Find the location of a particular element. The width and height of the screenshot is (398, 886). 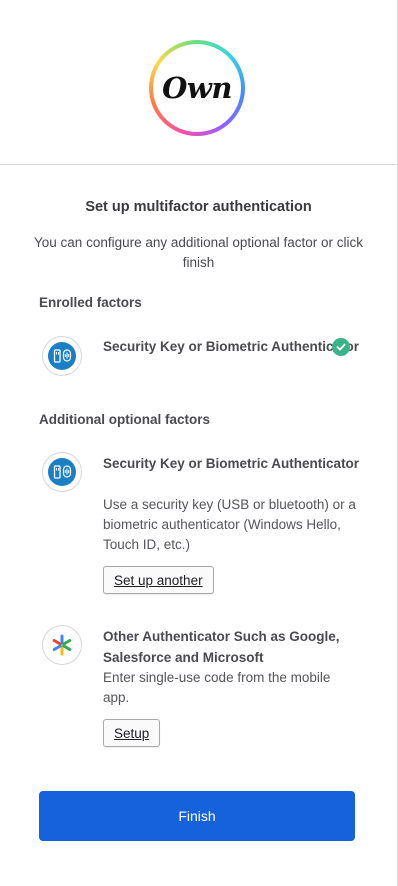

setup-button: Setup is located at coordinates (132, 733).